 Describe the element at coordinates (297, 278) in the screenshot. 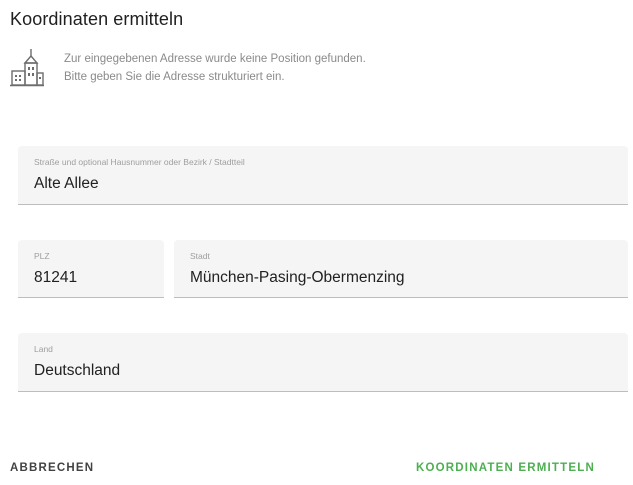

I see `city-field-value: München-Pasing-Obermenzing` at that location.